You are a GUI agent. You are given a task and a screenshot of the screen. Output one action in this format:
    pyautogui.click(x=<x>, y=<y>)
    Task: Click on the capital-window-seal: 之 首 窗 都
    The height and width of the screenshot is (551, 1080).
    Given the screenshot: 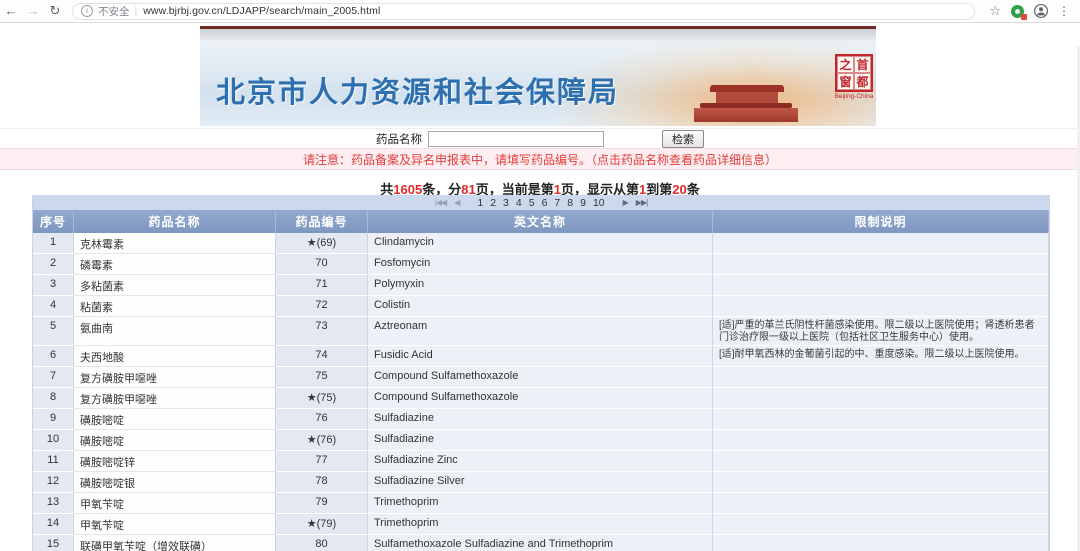 What is the action you would take?
    pyautogui.click(x=854, y=73)
    